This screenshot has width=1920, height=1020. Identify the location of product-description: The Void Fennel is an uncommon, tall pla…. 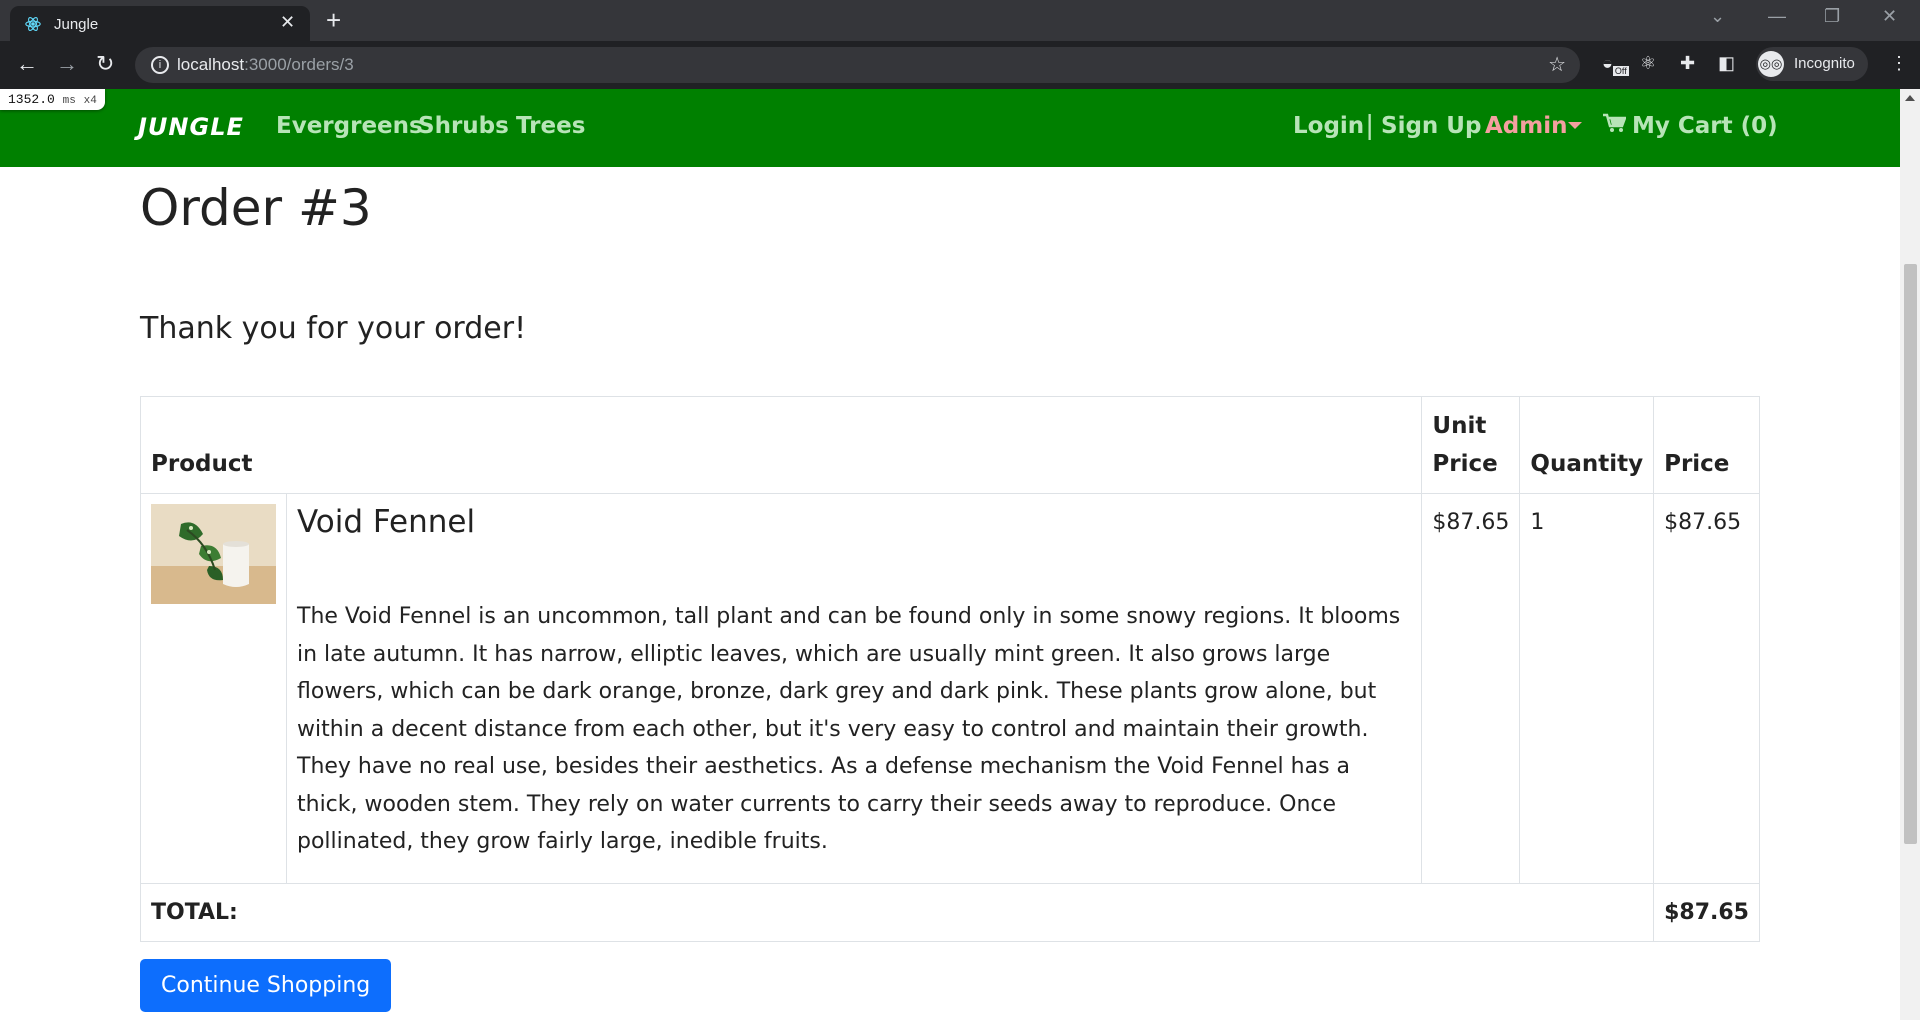
(849, 729).